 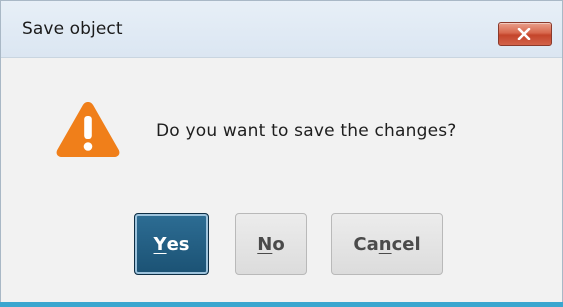 I want to click on cancel-mnemonic: n, so click(x=385, y=244).